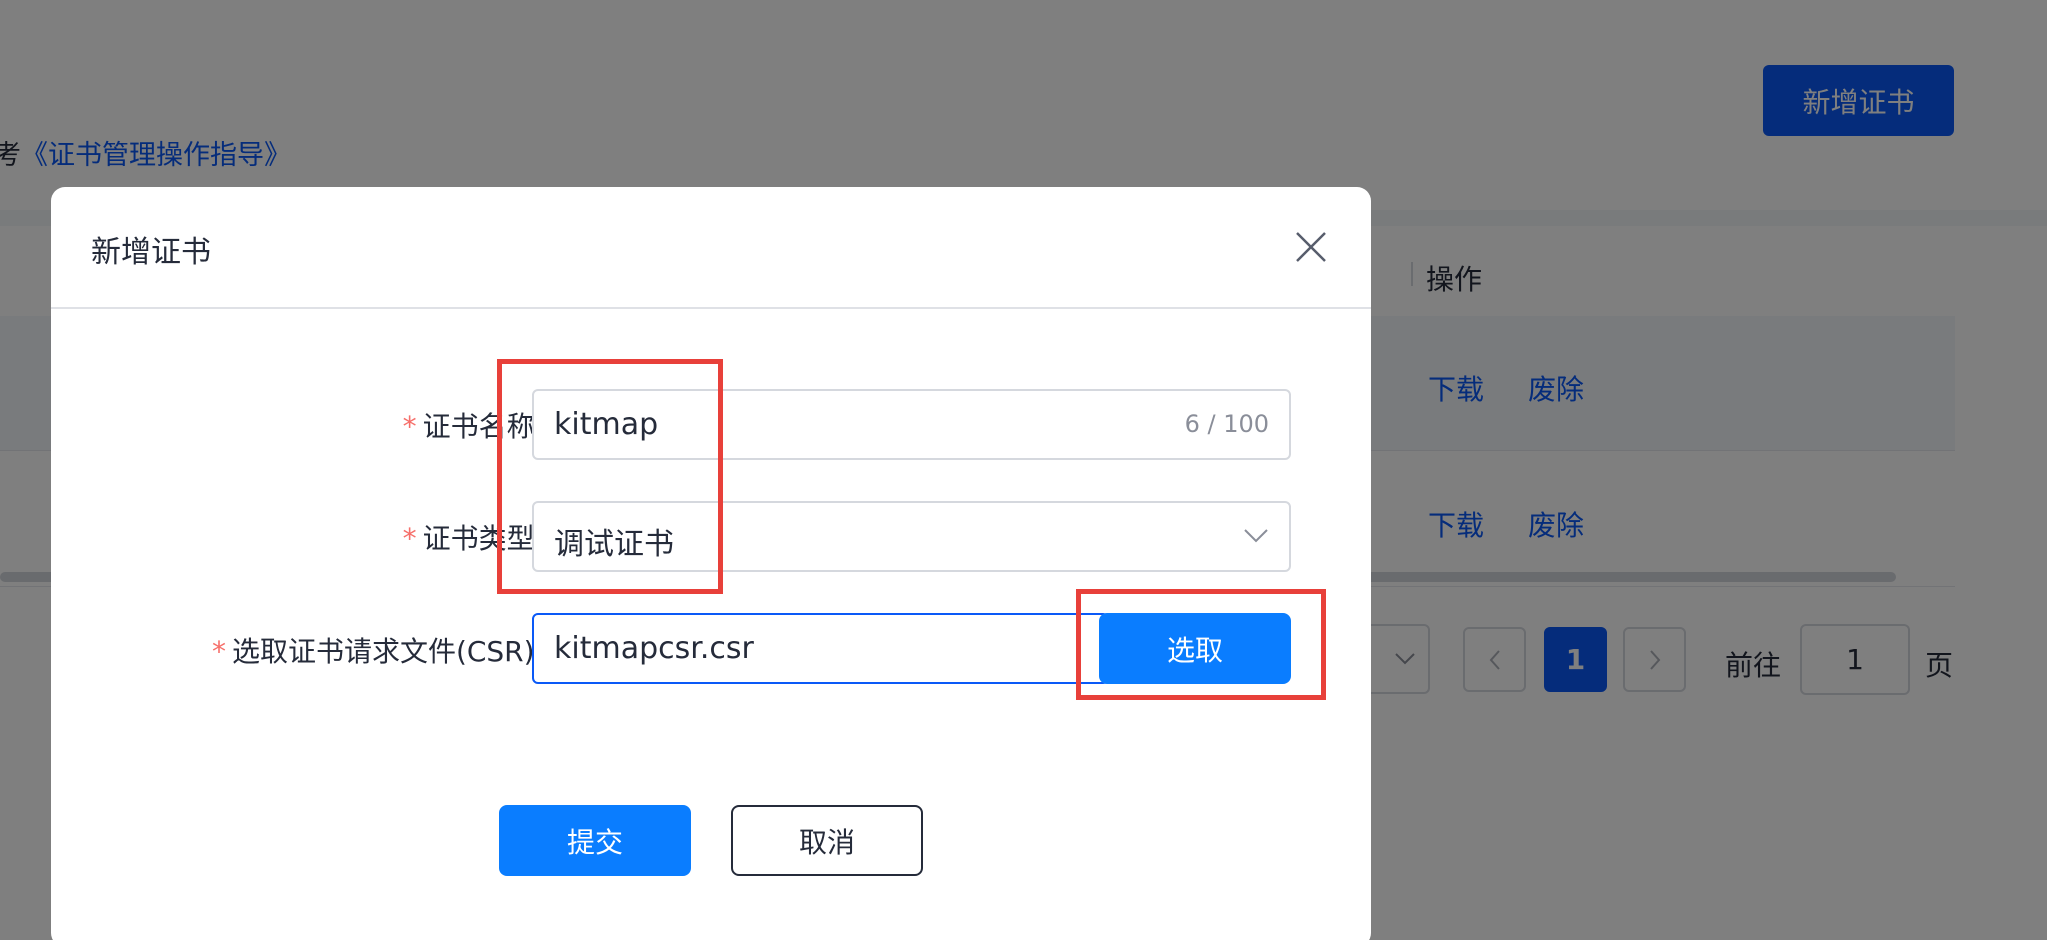  Describe the element at coordinates (151, 252) in the screenshot. I see `dialog-title: 新增证书` at that location.